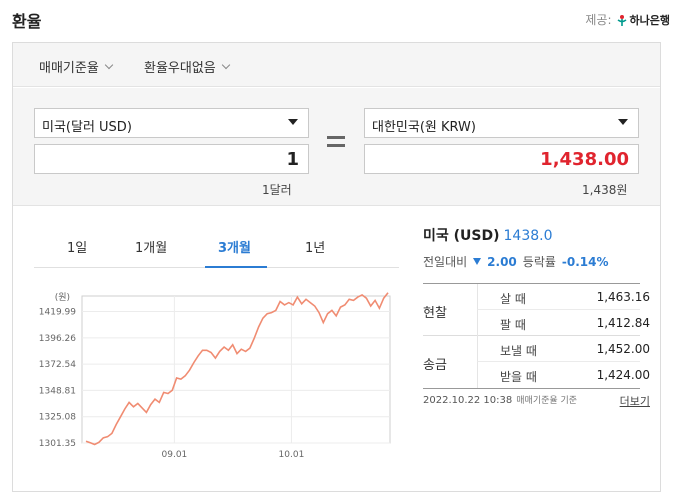 This screenshot has height=503, width=684. Describe the element at coordinates (180, 68) in the screenshot. I see `preference-label: 환율우대없음` at that location.